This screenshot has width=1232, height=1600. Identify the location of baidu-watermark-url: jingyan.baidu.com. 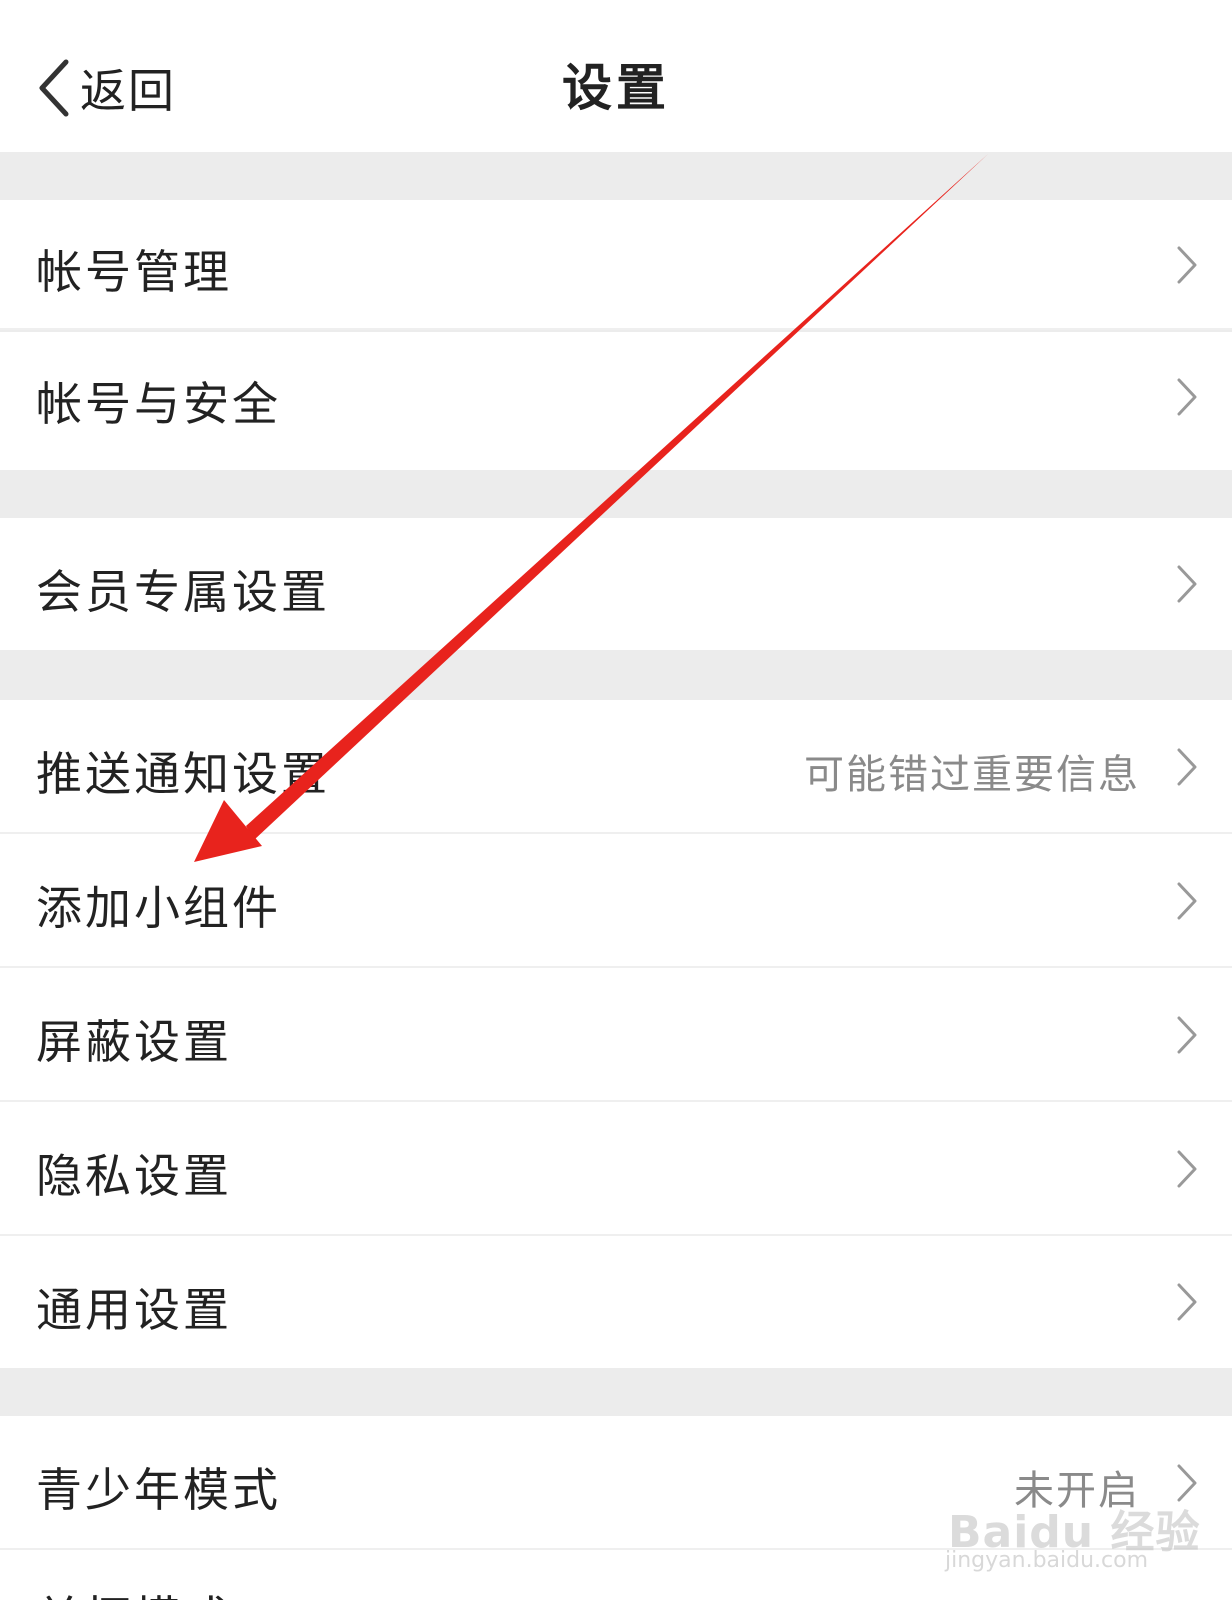
(1047, 1560).